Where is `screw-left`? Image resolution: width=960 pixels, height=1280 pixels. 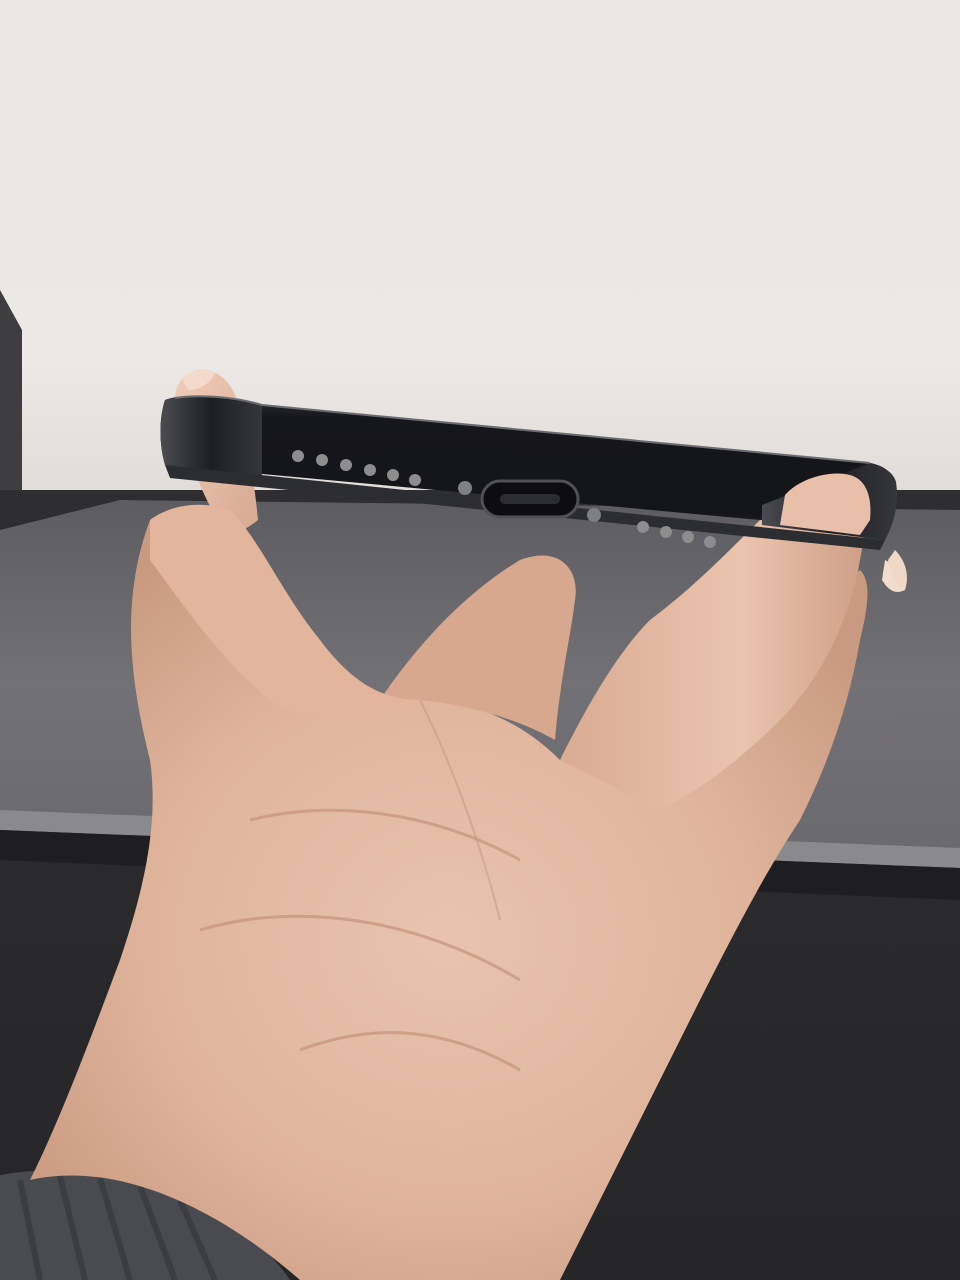
screw-left is located at coordinates (465, 488).